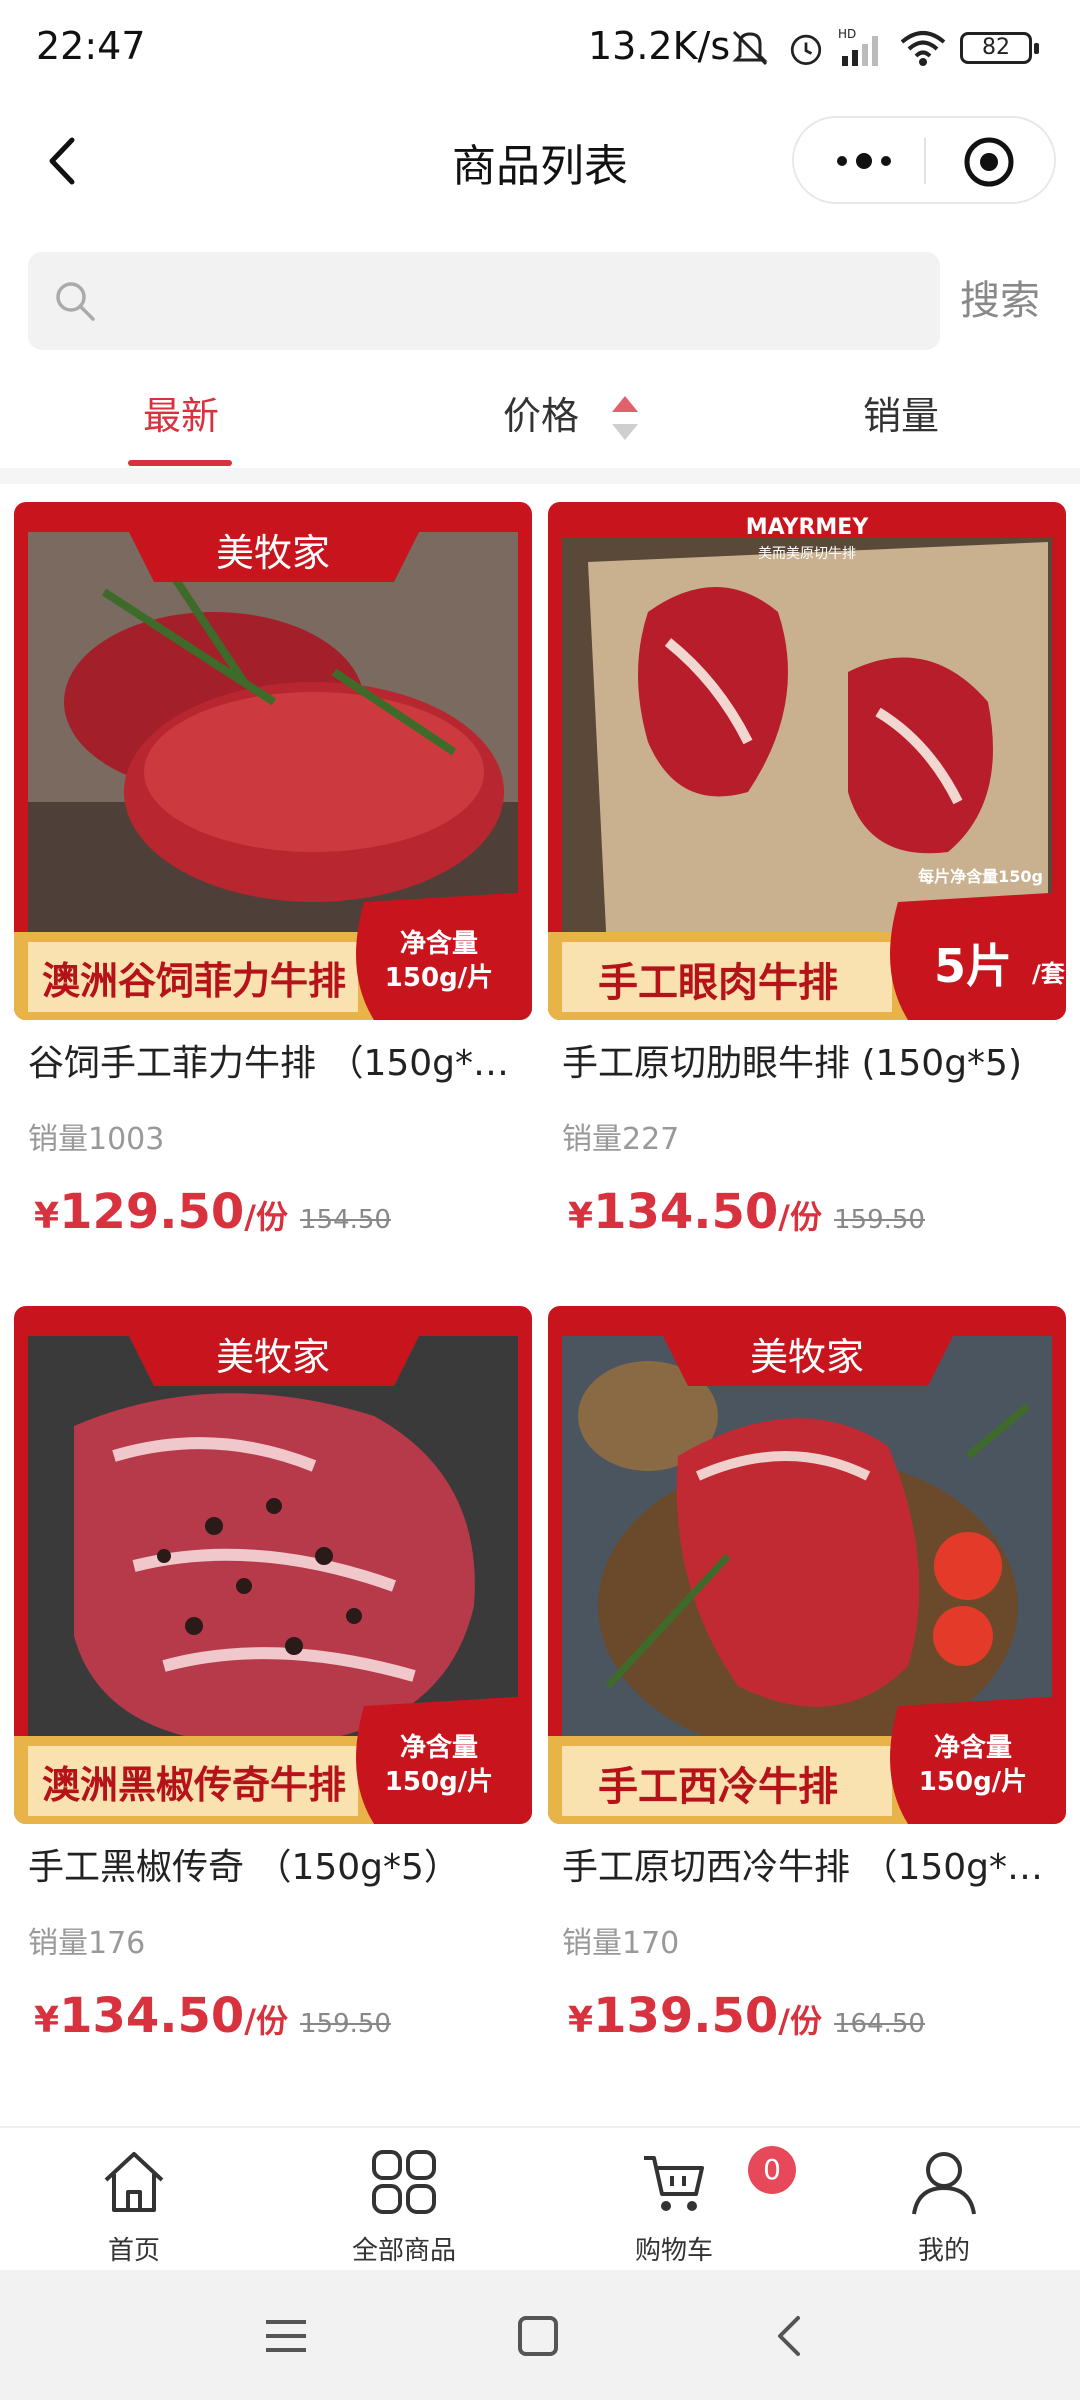 Image resolution: width=1080 pixels, height=2400 pixels. Describe the element at coordinates (864, 161) in the screenshot. I see `more-dots-icon` at that location.